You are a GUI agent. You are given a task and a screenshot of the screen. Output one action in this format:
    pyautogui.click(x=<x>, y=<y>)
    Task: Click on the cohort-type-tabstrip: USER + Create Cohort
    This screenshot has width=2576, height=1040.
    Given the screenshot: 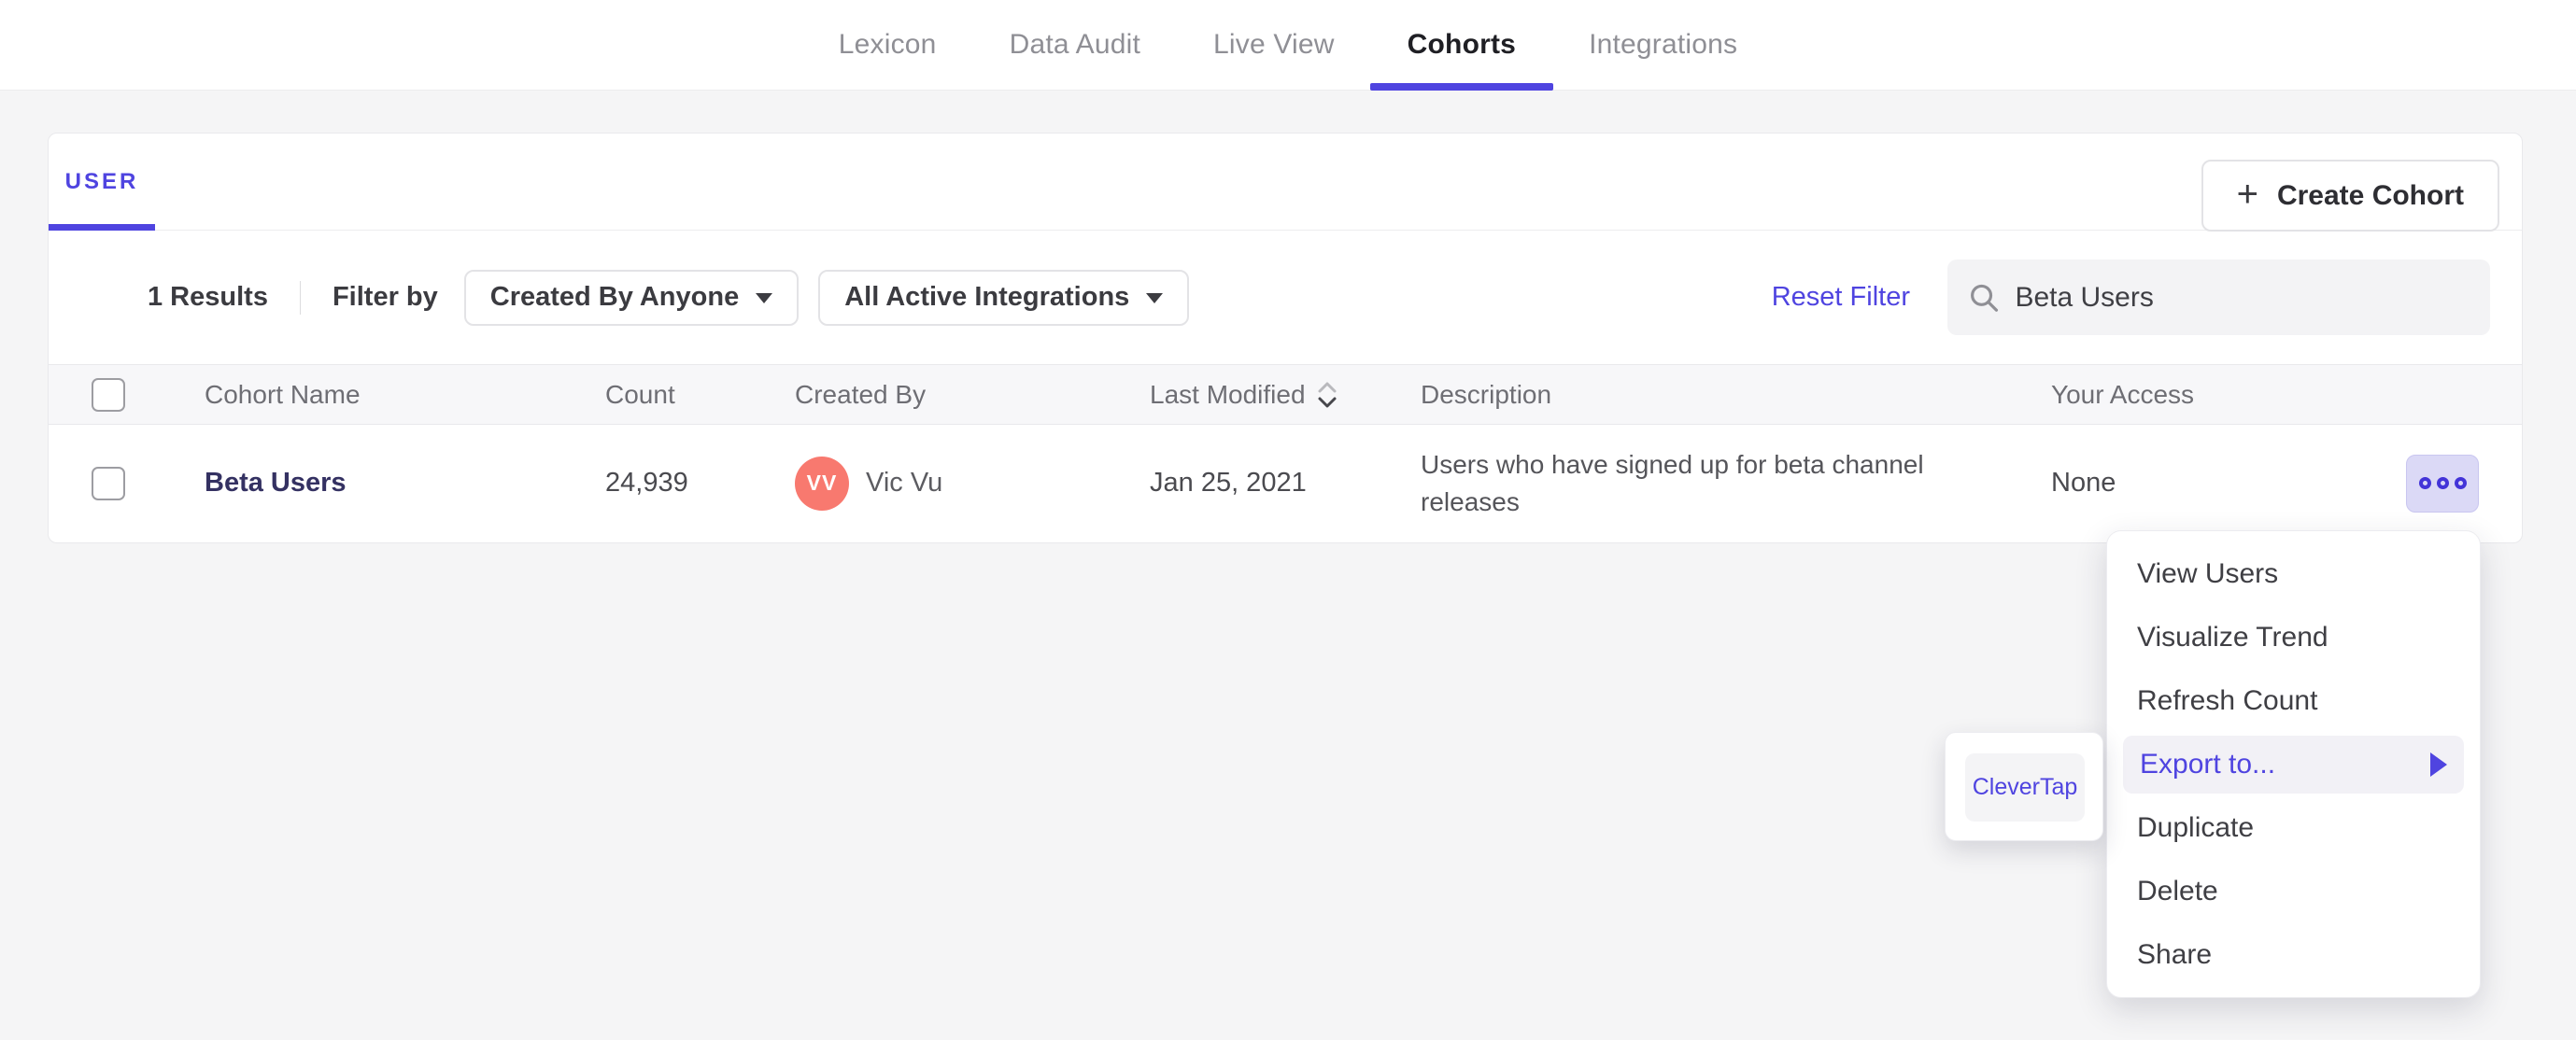 What is the action you would take?
    pyautogui.click(x=1285, y=183)
    